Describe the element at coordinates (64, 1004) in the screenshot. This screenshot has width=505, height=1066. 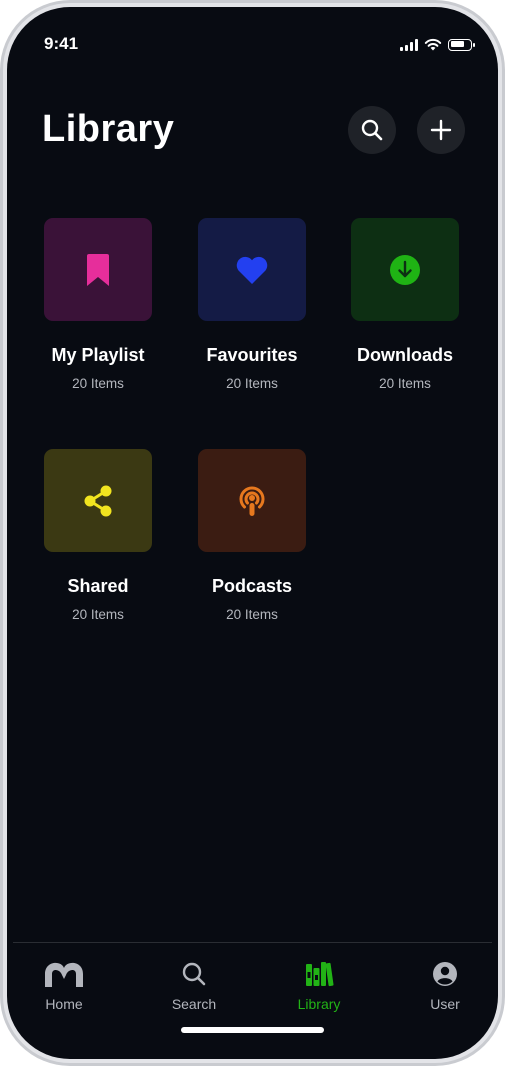
I see `tab-label: Home` at that location.